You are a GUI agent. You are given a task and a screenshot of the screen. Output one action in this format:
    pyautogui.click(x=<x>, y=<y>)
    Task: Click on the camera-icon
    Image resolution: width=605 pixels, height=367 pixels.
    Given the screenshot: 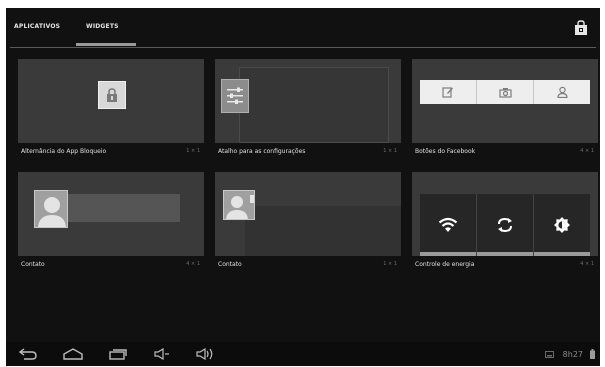 What is the action you would take?
    pyautogui.click(x=505, y=92)
    